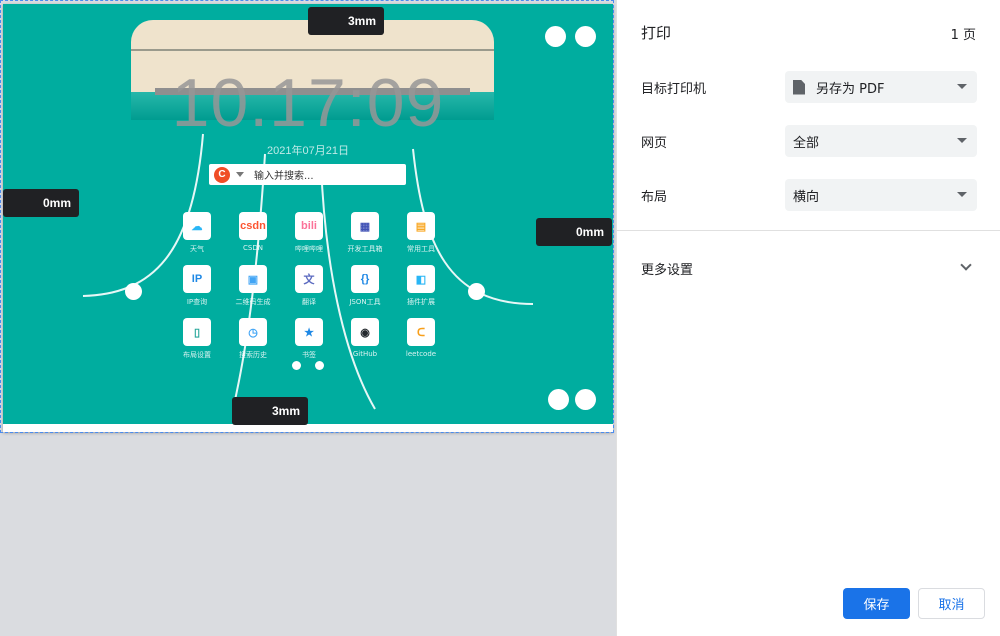 This screenshot has height=636, width=1000. Describe the element at coordinates (421, 354) in the screenshot. I see `app-label: leetcode` at that location.